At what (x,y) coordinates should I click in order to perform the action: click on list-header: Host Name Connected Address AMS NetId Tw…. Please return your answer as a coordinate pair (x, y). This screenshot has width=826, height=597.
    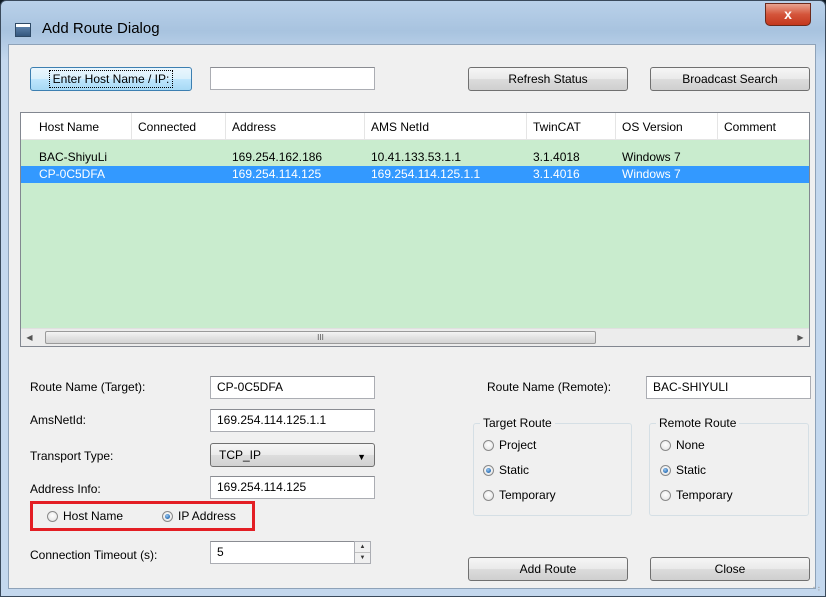
    Looking at the image, I should click on (415, 126).